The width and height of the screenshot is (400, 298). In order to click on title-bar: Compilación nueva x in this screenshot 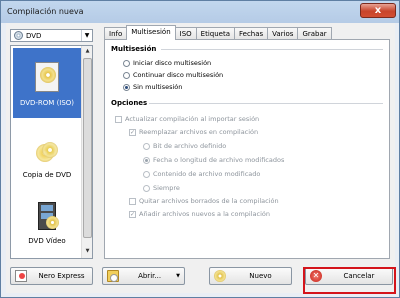, I will do `click(200, 12)`.